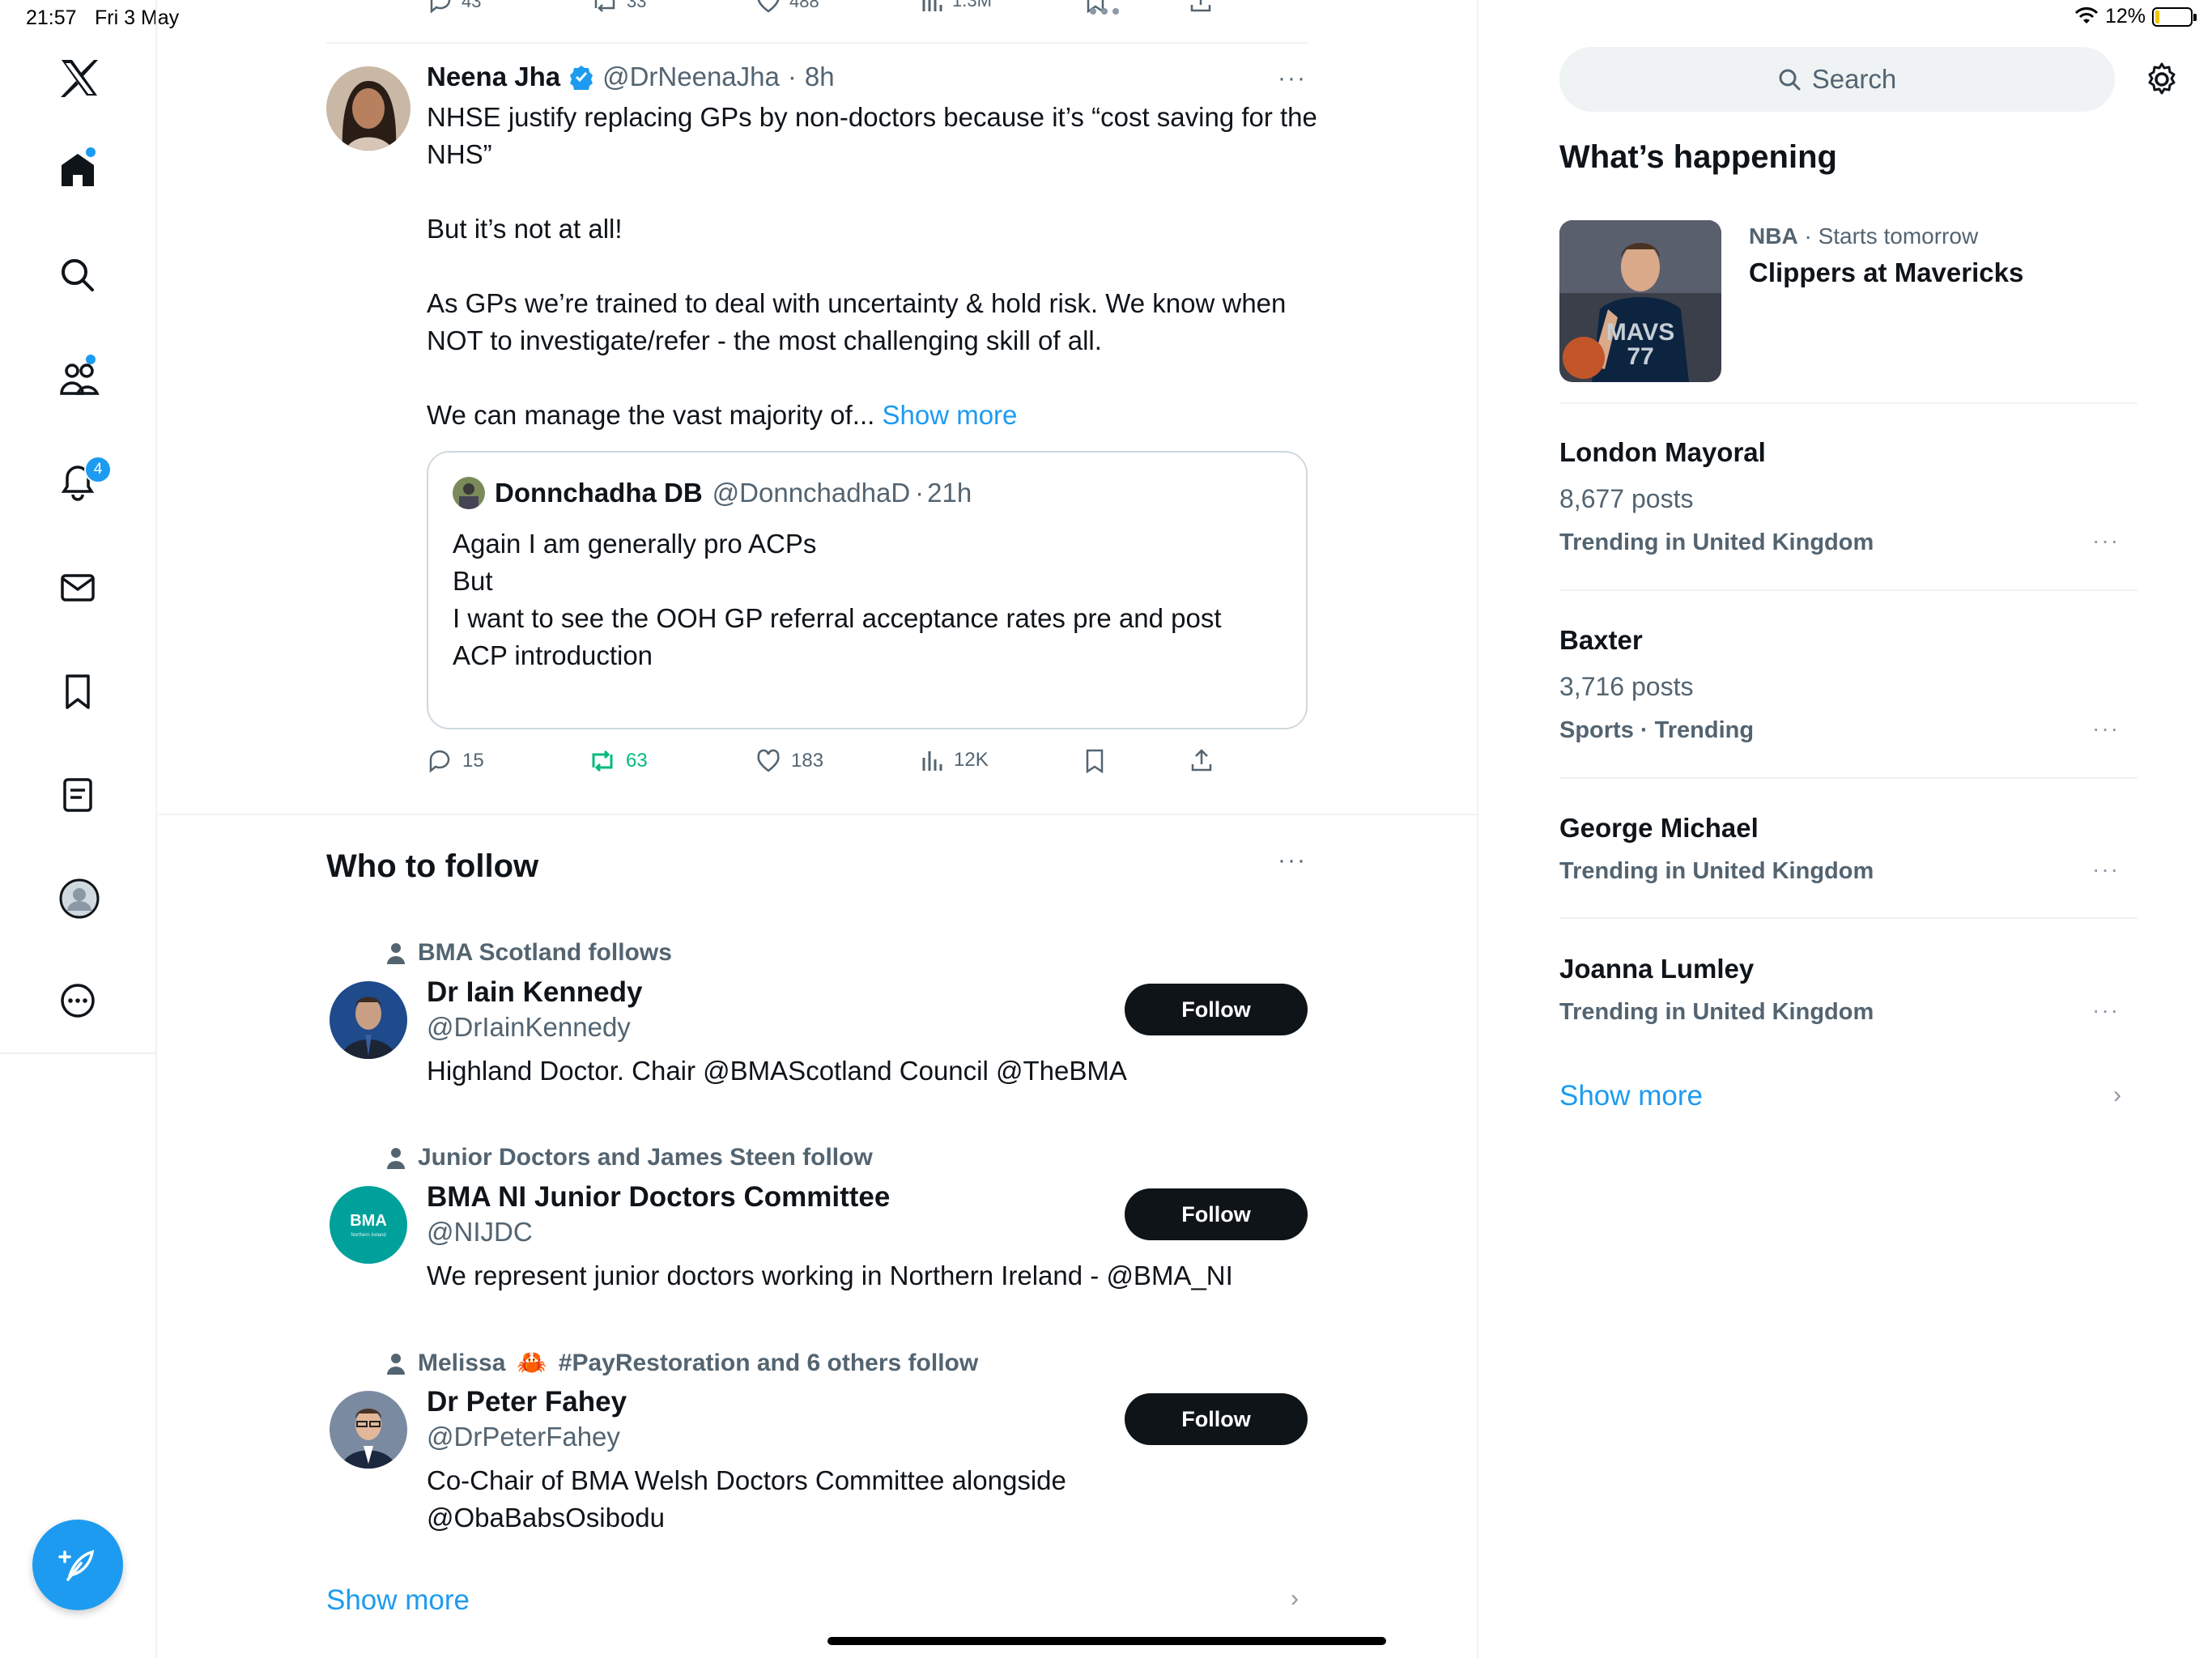 This screenshot has width=2212, height=1658. What do you see at coordinates (77, 795) in the screenshot?
I see `lists-icon` at bounding box center [77, 795].